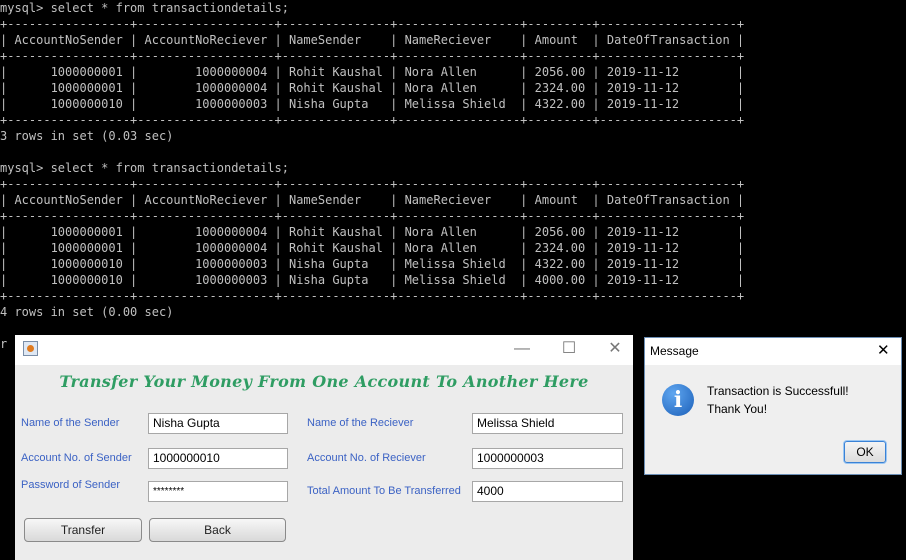 This screenshot has width=906, height=560. Describe the element at coordinates (883, 350) in the screenshot. I see `dialog-close-button: ✕` at that location.